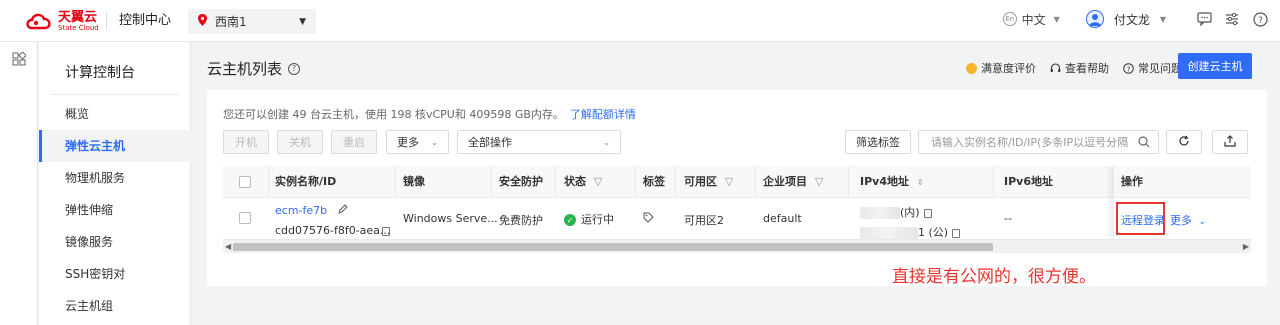  What do you see at coordinates (231, 22) in the screenshot?
I see `region-label: 西南1` at bounding box center [231, 22].